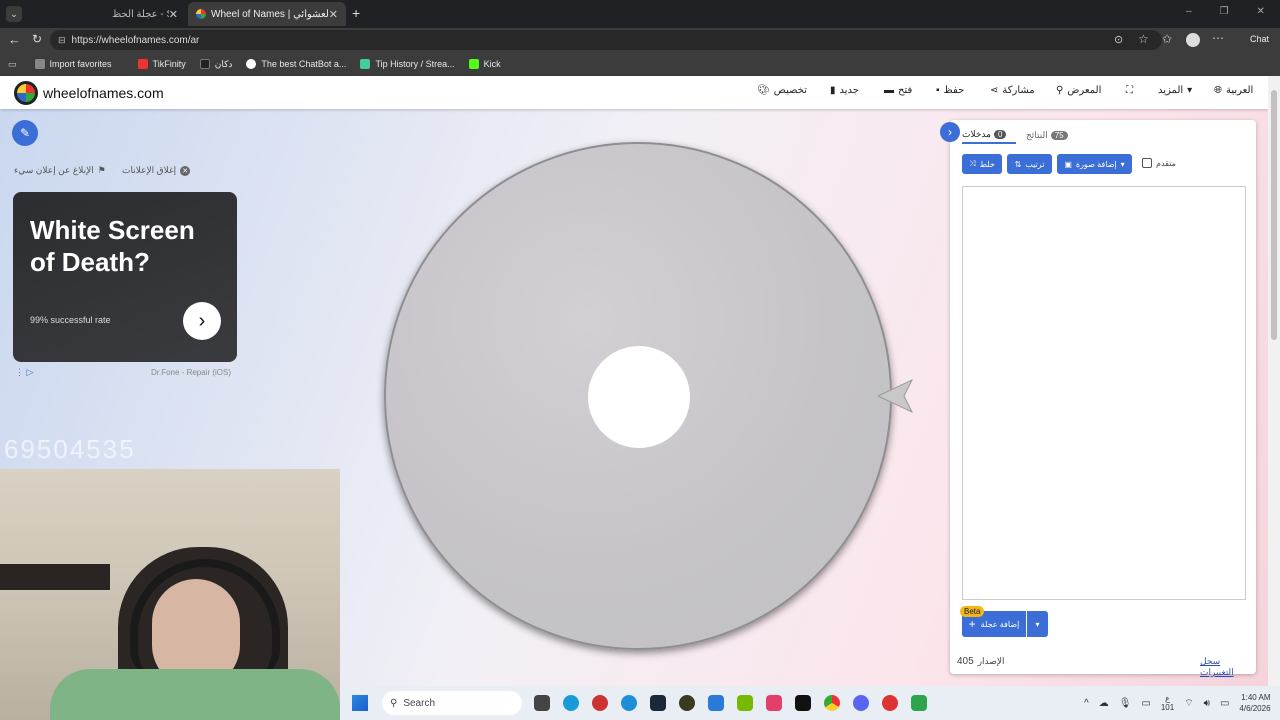 This screenshot has height=720, width=1280. I want to click on shuffle-icon: ⤨, so click(972, 163).